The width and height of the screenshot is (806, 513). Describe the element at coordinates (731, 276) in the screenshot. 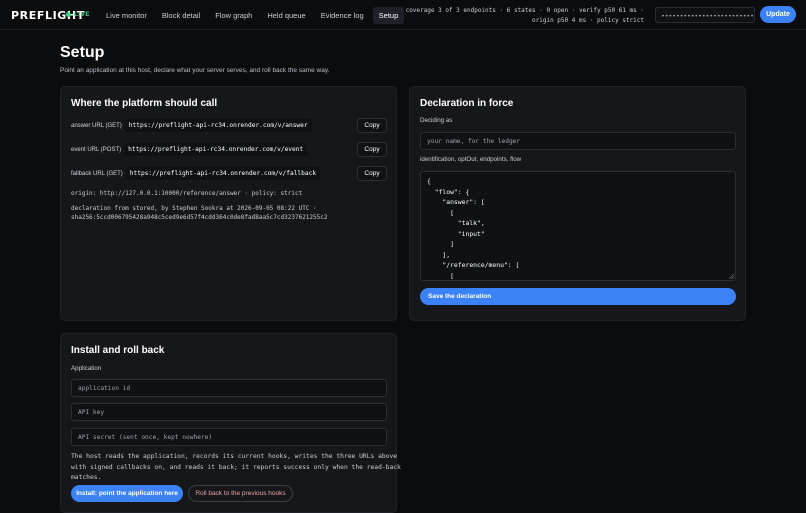

I see `resize-handle-icon` at that location.